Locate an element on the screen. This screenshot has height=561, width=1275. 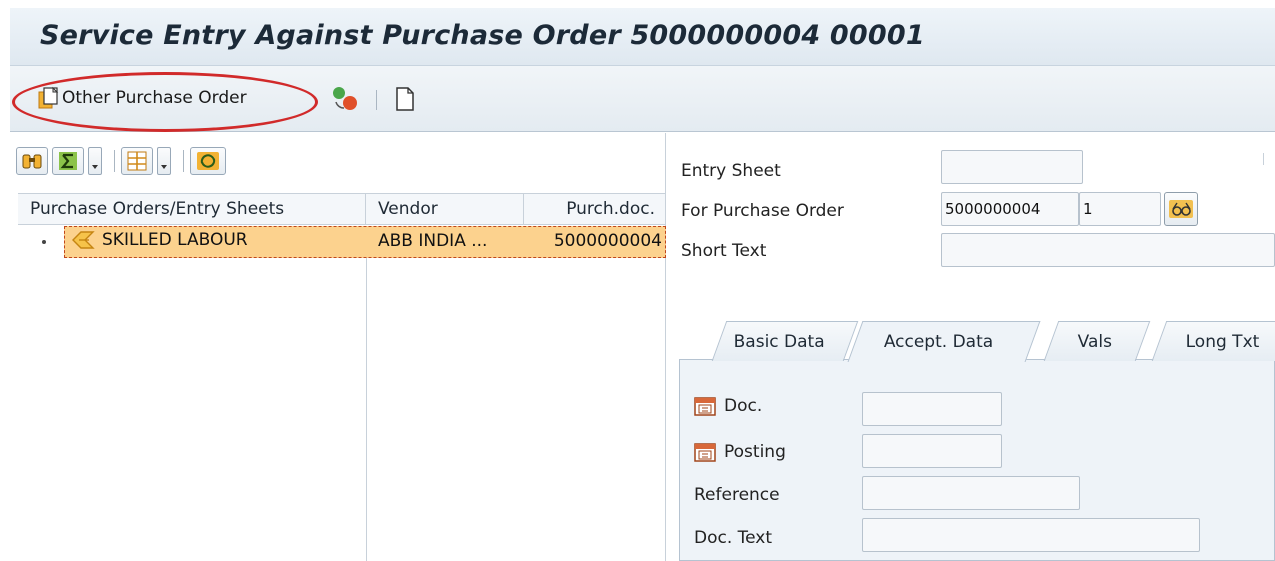
tree-bullet is located at coordinates (41, 242).